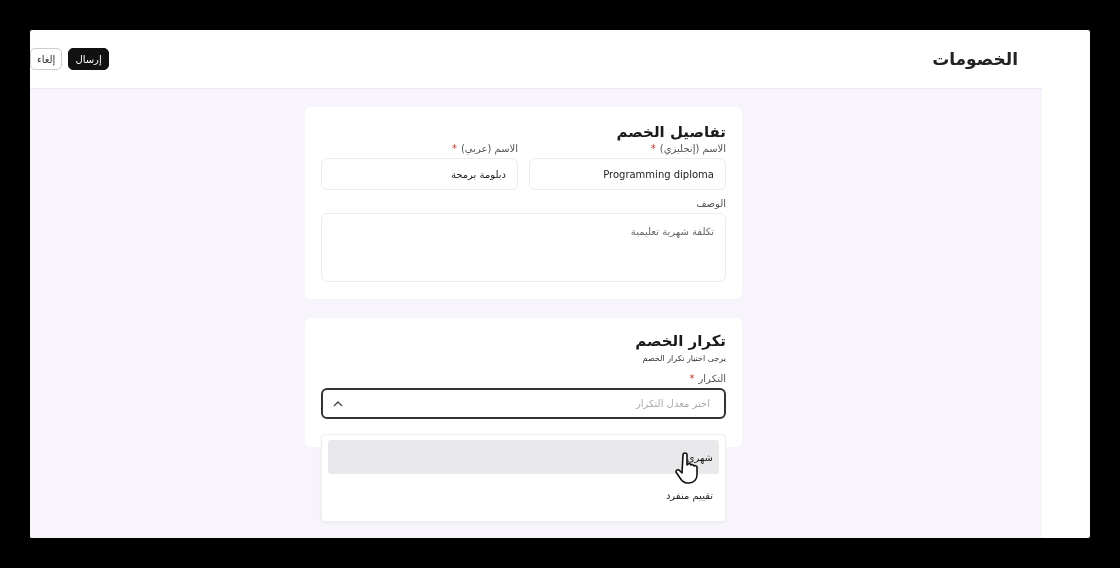 Image resolution: width=1120 pixels, height=568 pixels. Describe the element at coordinates (419, 174) in the screenshot. I see `input-field: دبلومة برمجة` at that location.